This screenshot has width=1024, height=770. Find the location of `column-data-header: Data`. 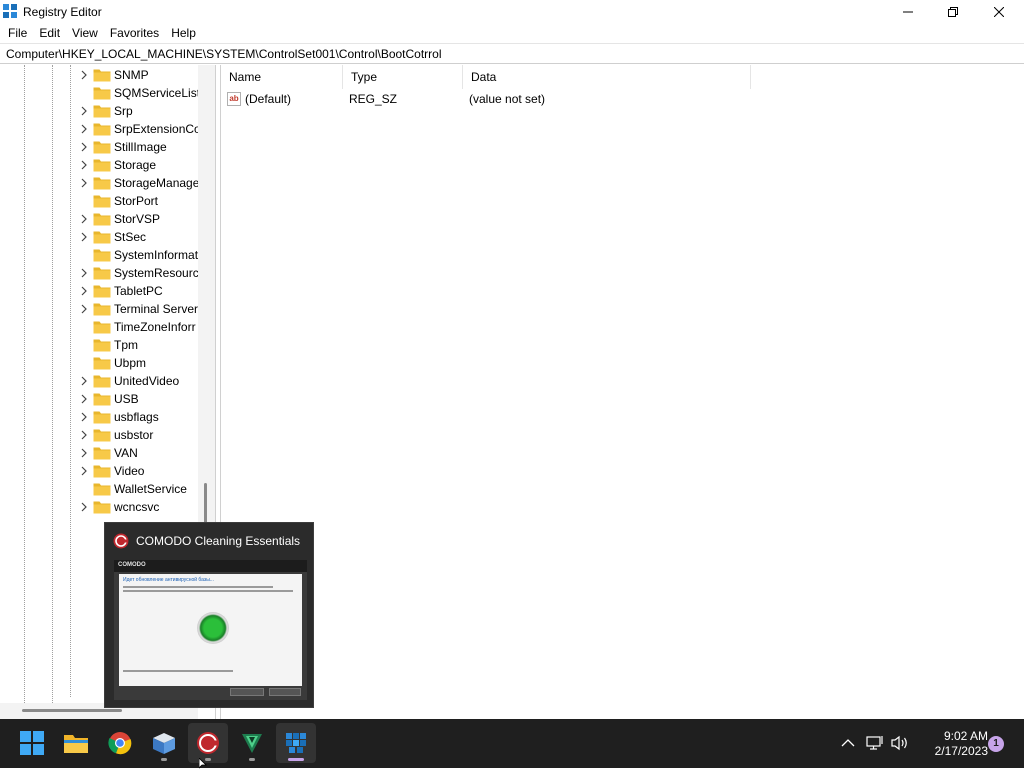

column-data-header: Data is located at coordinates (607, 77).